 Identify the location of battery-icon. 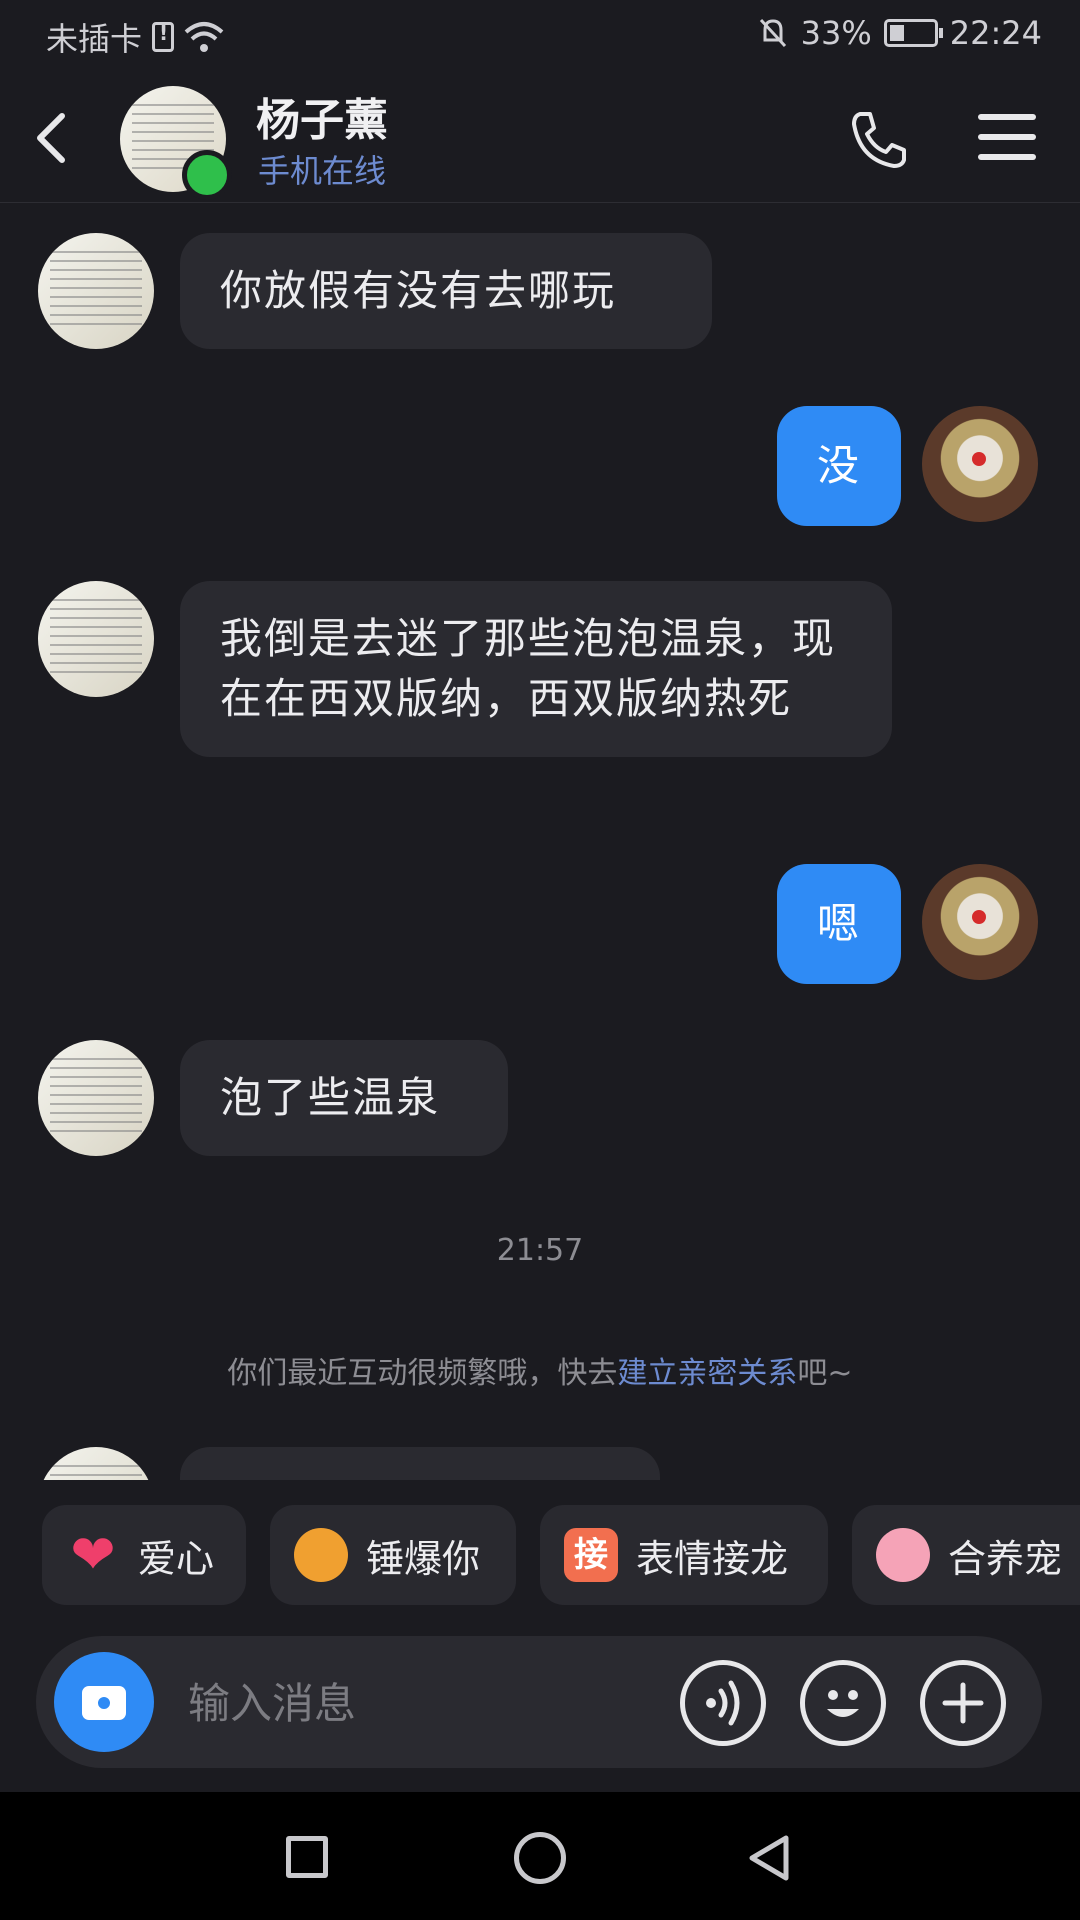
(913, 33).